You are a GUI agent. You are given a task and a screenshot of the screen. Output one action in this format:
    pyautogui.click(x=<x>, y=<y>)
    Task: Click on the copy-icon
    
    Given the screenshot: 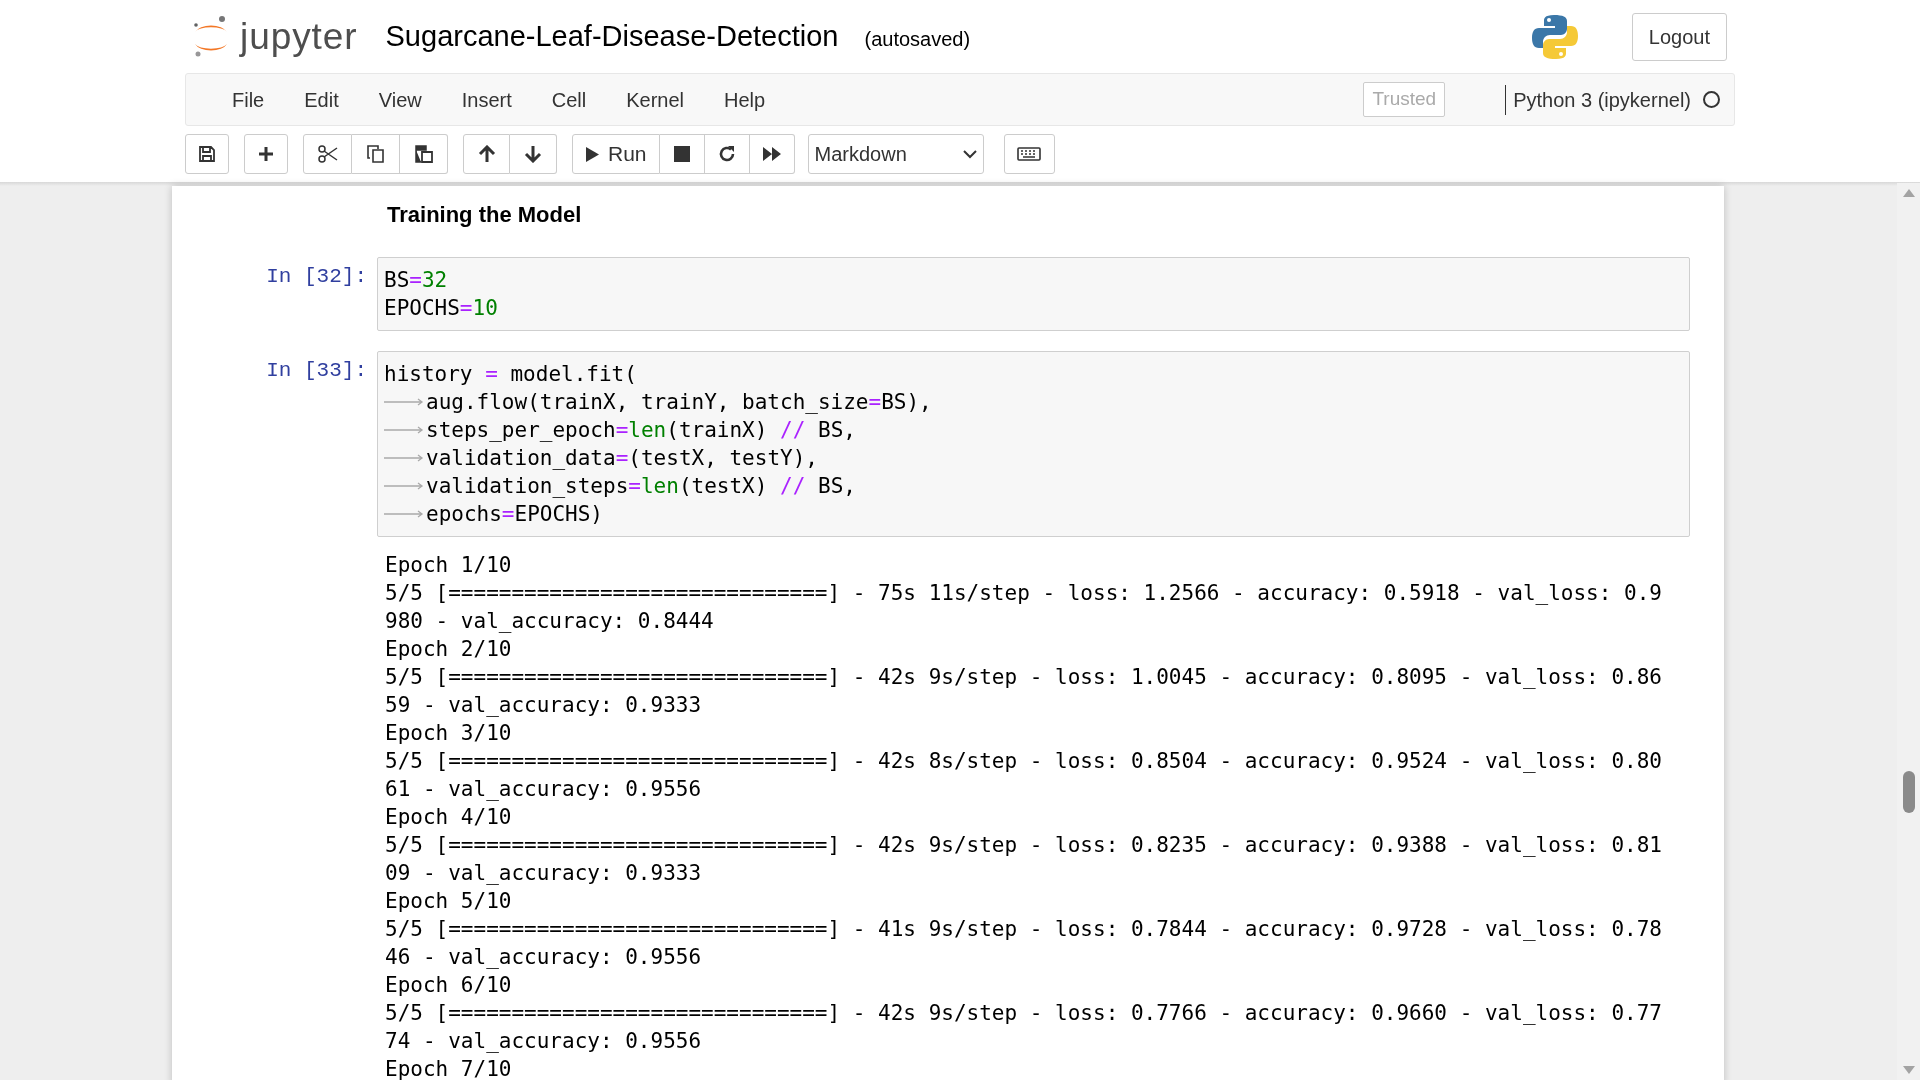 What is the action you would take?
    pyautogui.click(x=375, y=154)
    